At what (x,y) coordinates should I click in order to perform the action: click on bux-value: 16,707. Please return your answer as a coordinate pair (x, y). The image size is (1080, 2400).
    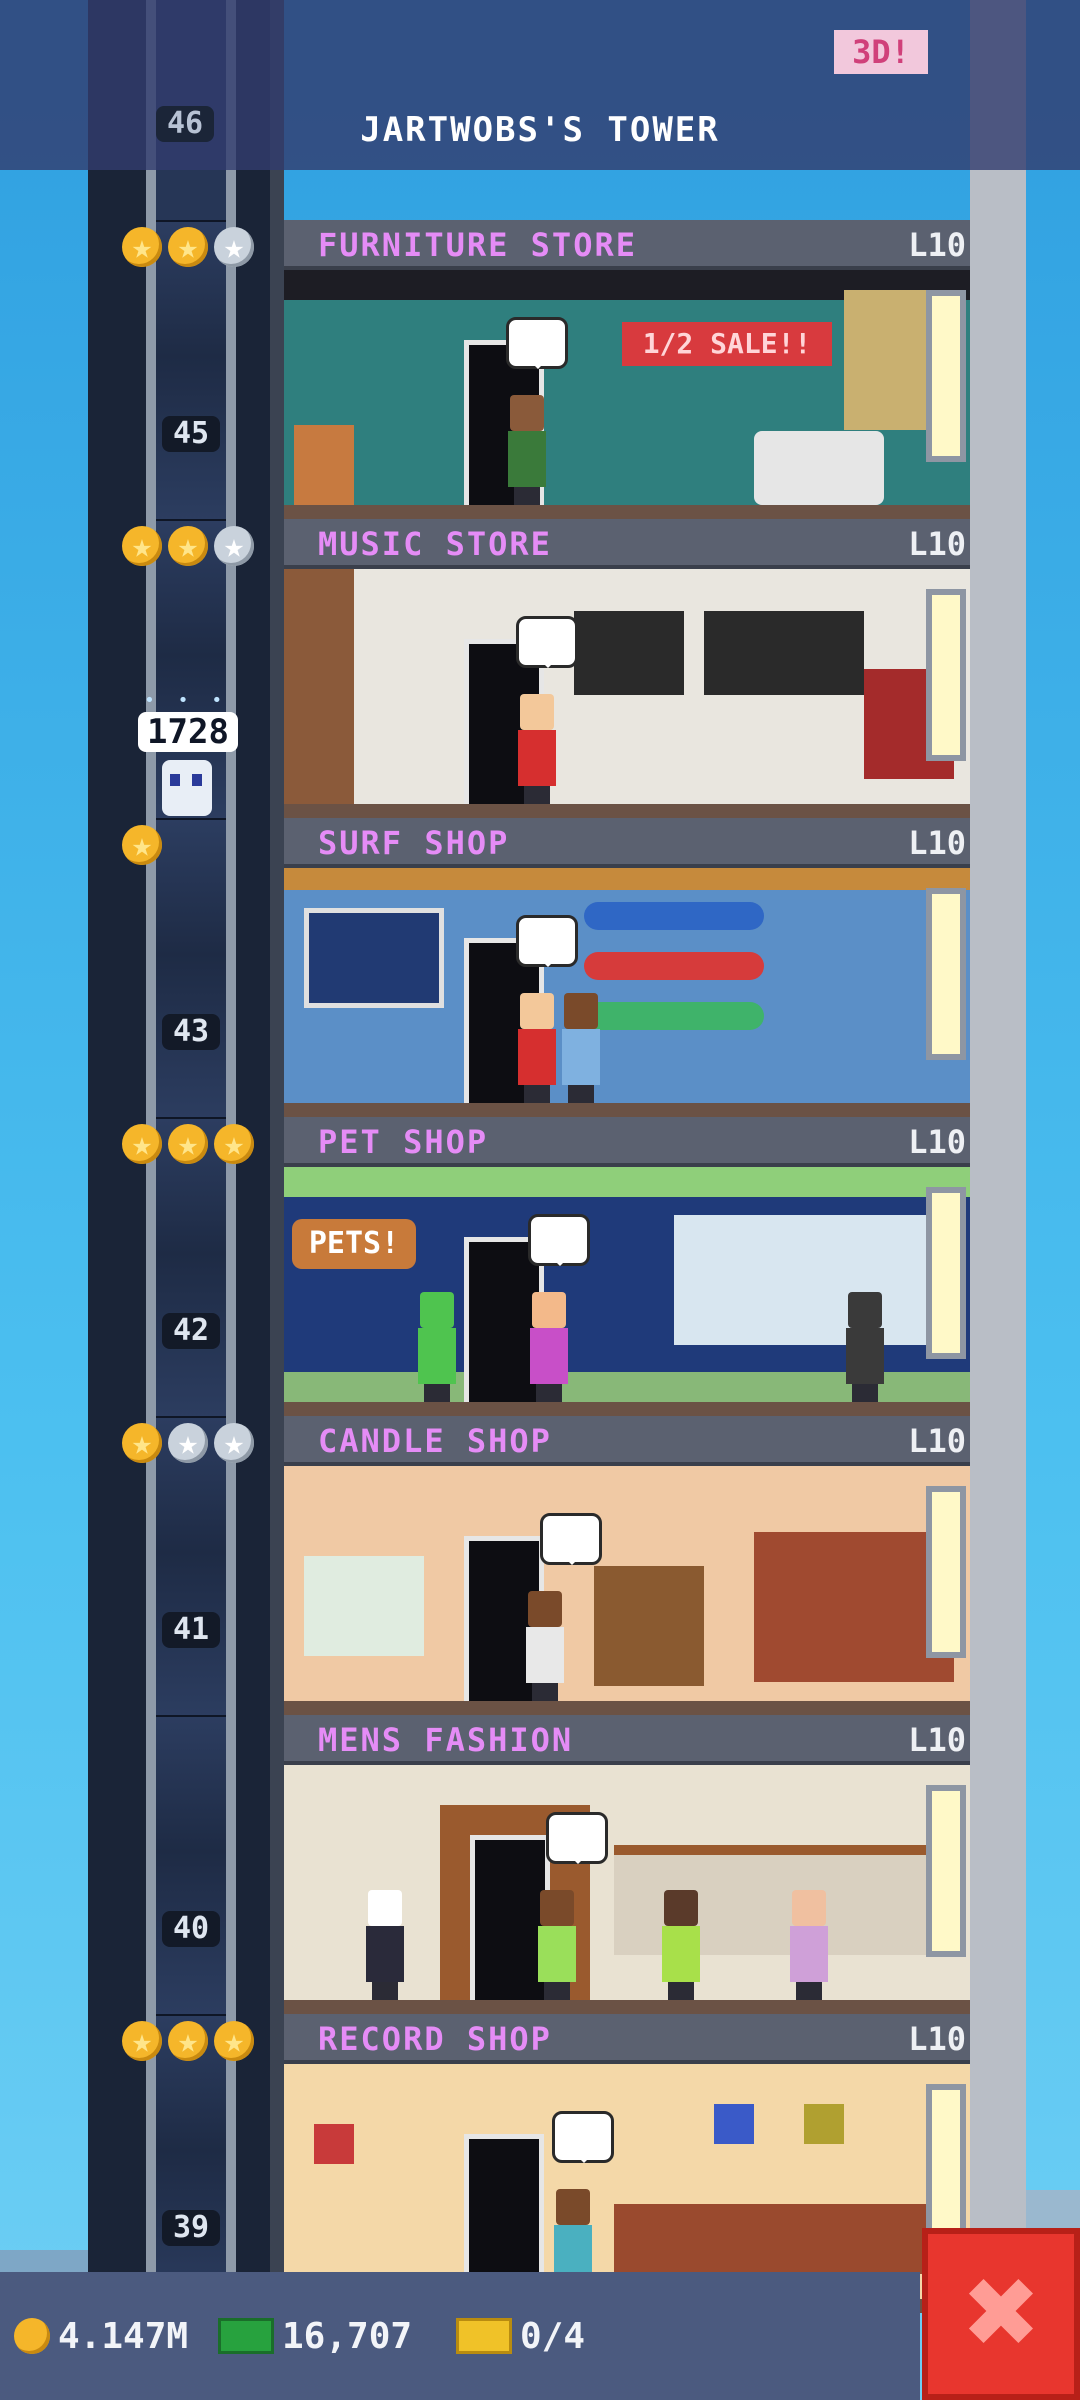
    Looking at the image, I should click on (347, 2336).